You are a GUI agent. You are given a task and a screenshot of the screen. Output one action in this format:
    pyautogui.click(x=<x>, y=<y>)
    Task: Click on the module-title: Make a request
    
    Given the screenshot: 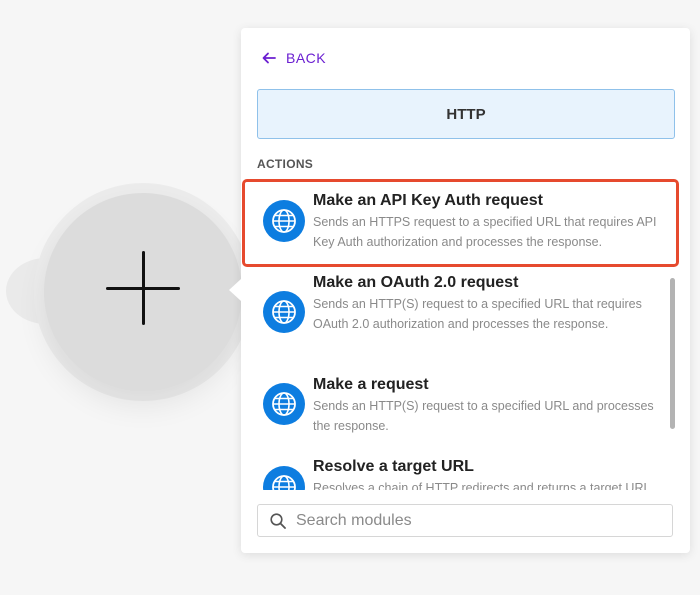 What is the action you would take?
    pyautogui.click(x=371, y=384)
    